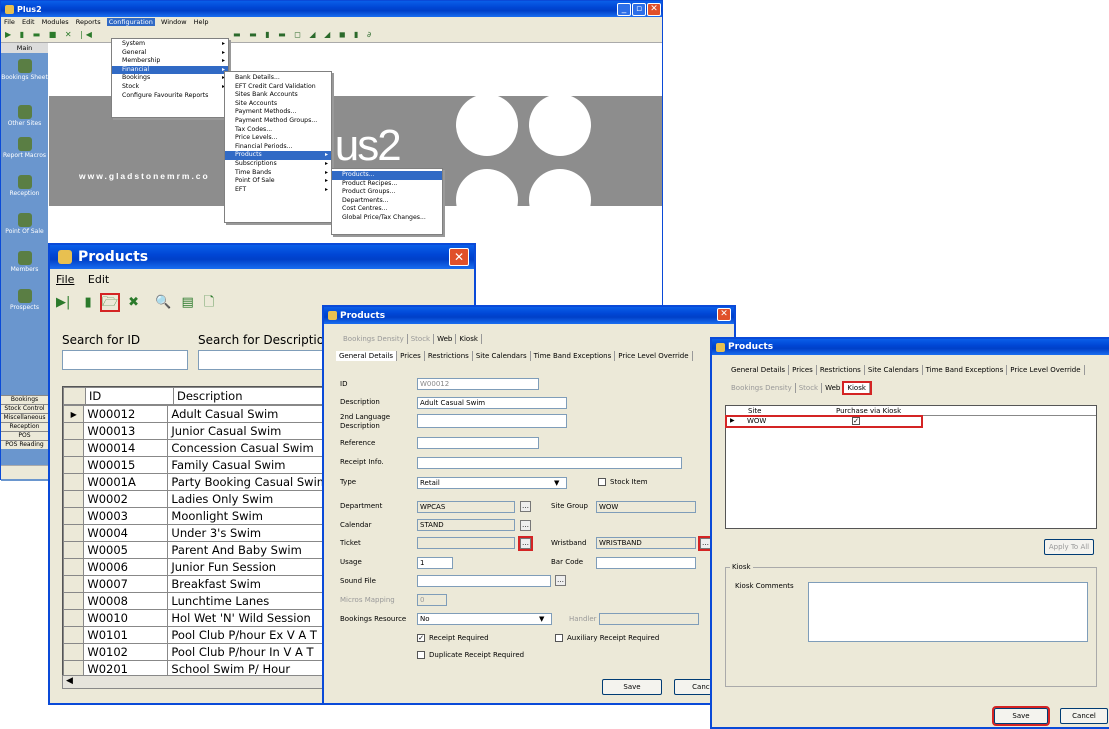  Describe the element at coordinates (196, 601) in the screenshot. I see `table-row: W0008 Lunchtime Lanes` at that location.